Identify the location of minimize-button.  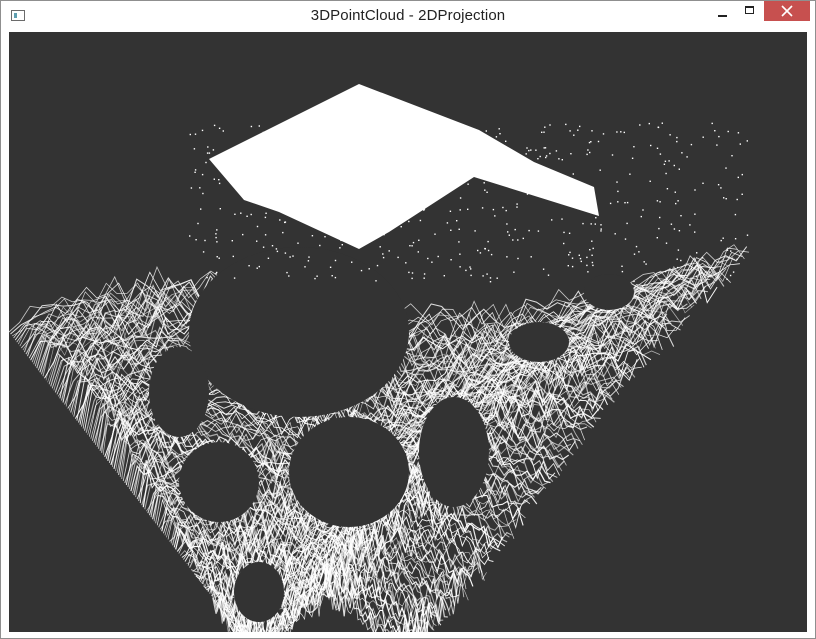
(722, 12).